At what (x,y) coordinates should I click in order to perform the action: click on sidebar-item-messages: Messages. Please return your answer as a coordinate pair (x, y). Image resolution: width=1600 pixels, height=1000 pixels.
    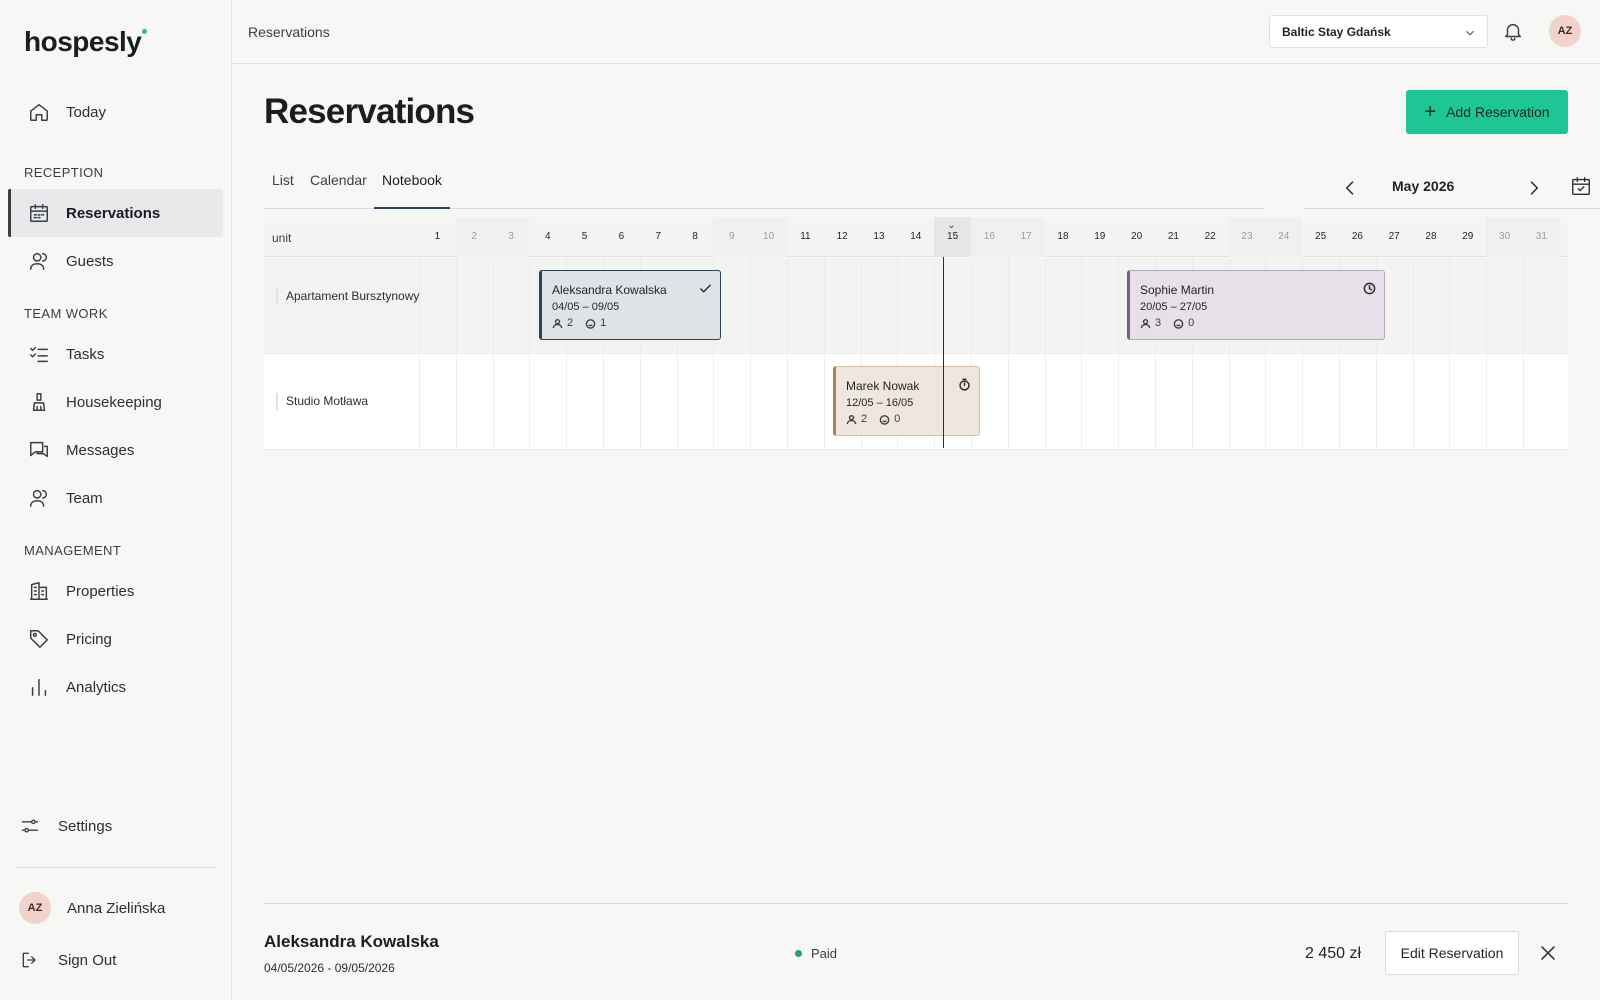
    Looking at the image, I should click on (115, 450).